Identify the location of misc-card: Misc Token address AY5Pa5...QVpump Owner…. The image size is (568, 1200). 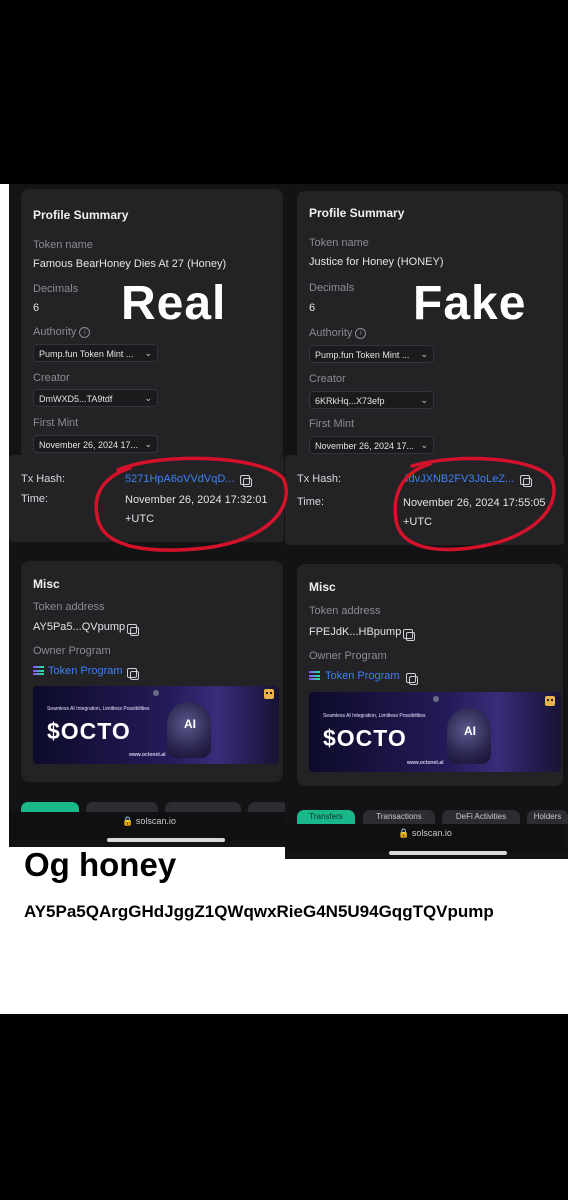
(152, 671).